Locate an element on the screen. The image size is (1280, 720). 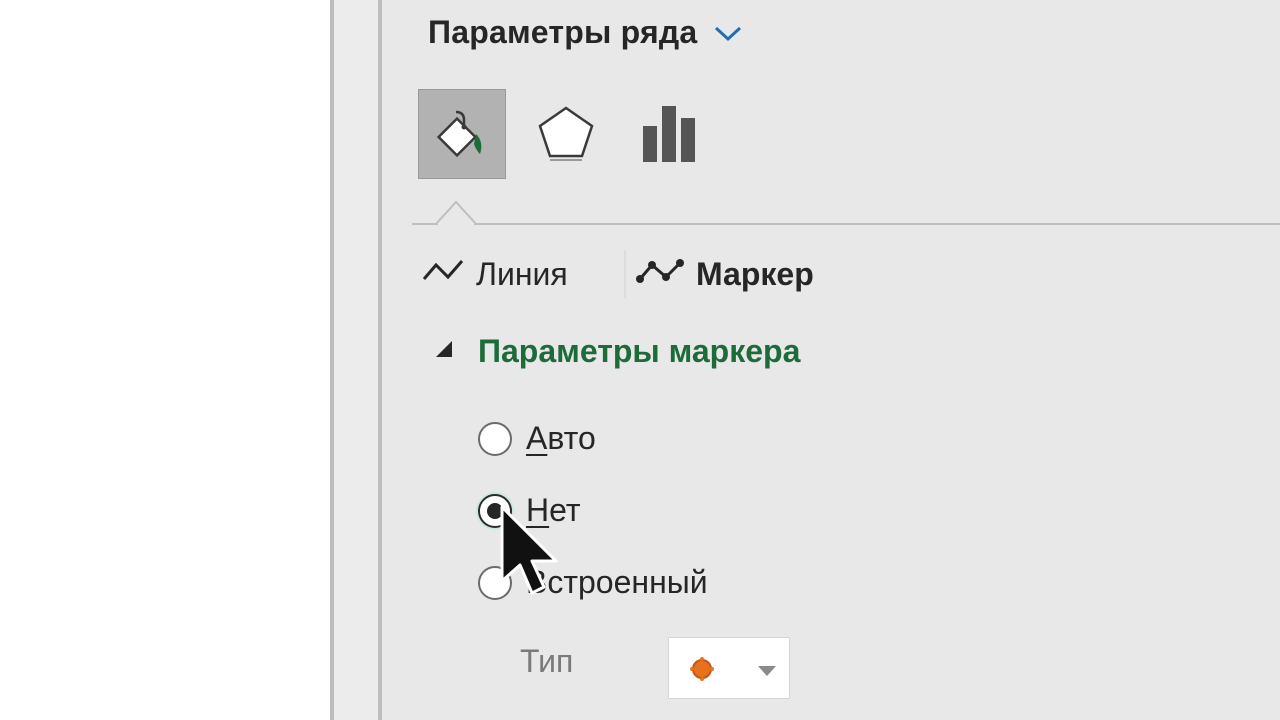
fill-bucket-icon is located at coordinates (462, 134).